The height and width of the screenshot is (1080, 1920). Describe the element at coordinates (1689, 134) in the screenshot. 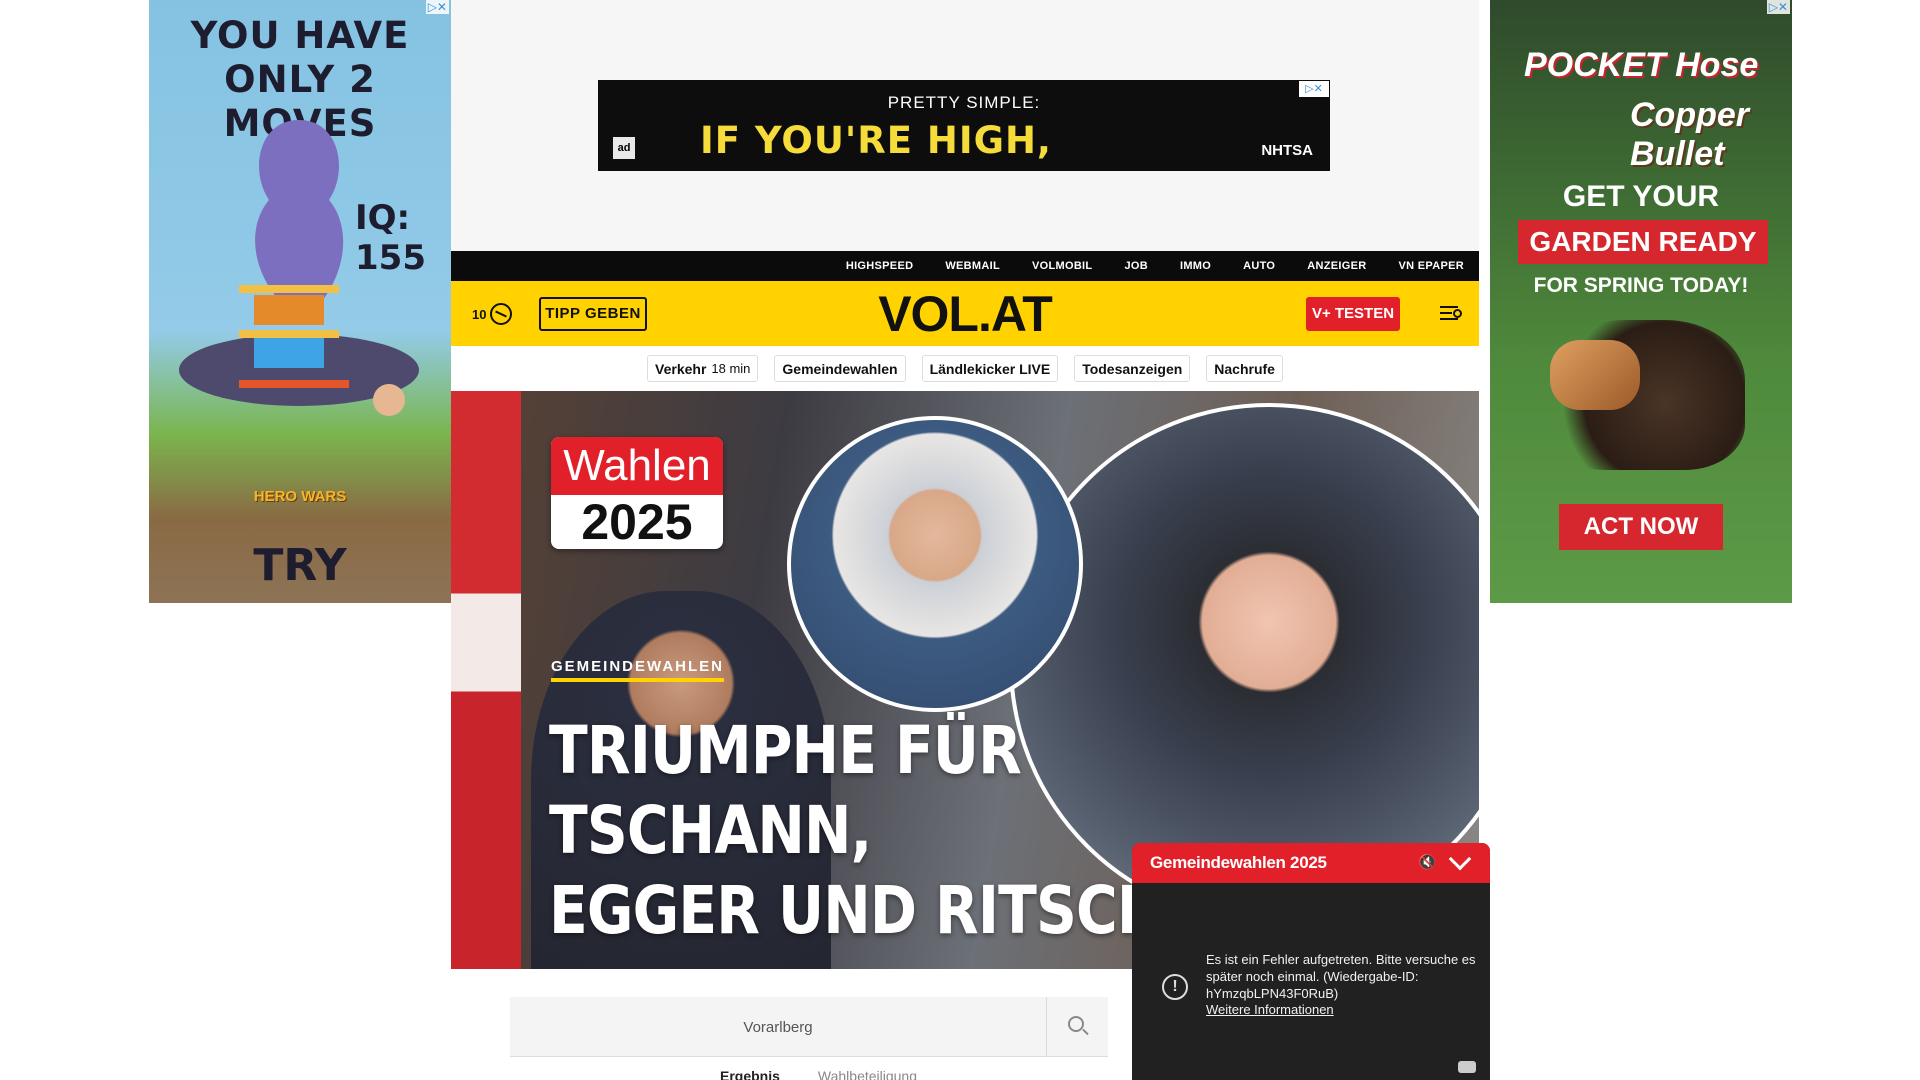

I see `ad-right-logo-line2: Copper Bullet` at that location.